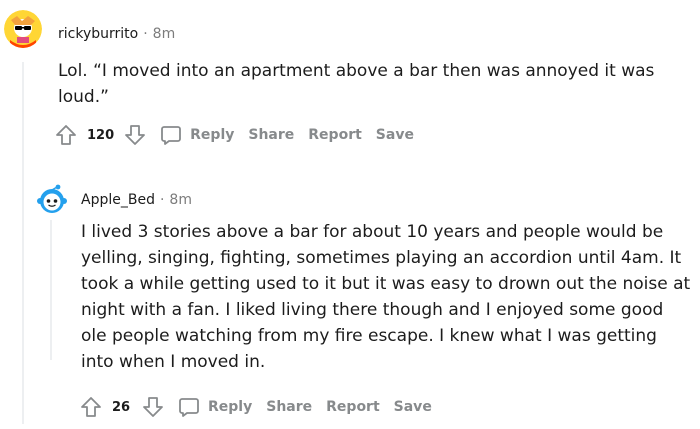 The height and width of the screenshot is (429, 700). I want to click on comment-actions: 26 Reply Share Report Save, so click(255, 407).